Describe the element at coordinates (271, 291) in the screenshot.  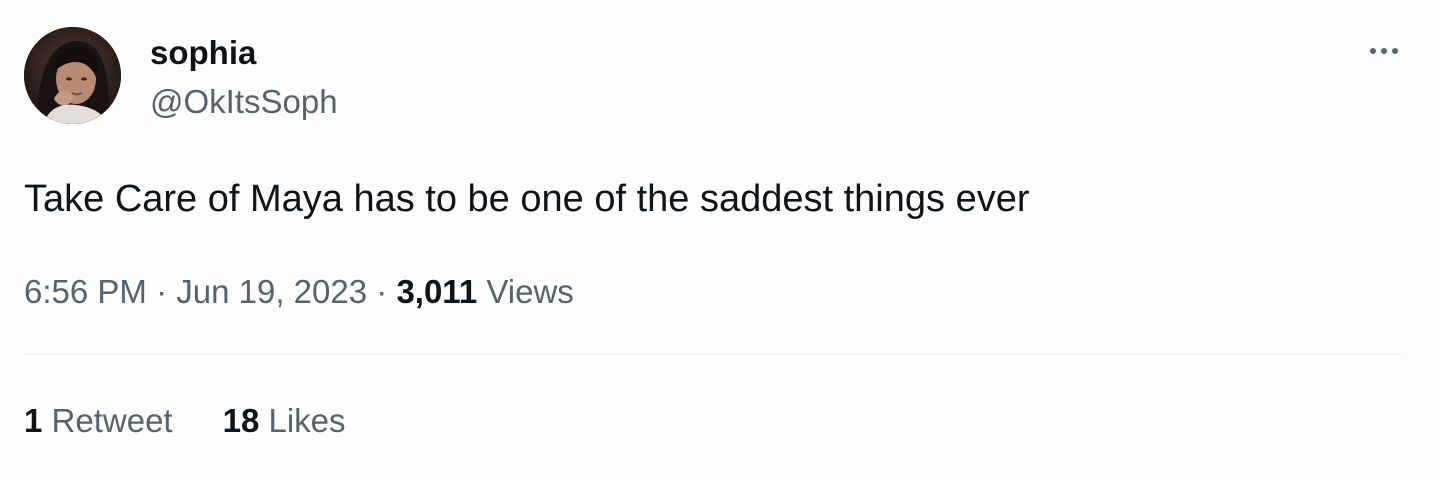
I see `tweet-date: Jun 19, 2023` at that location.